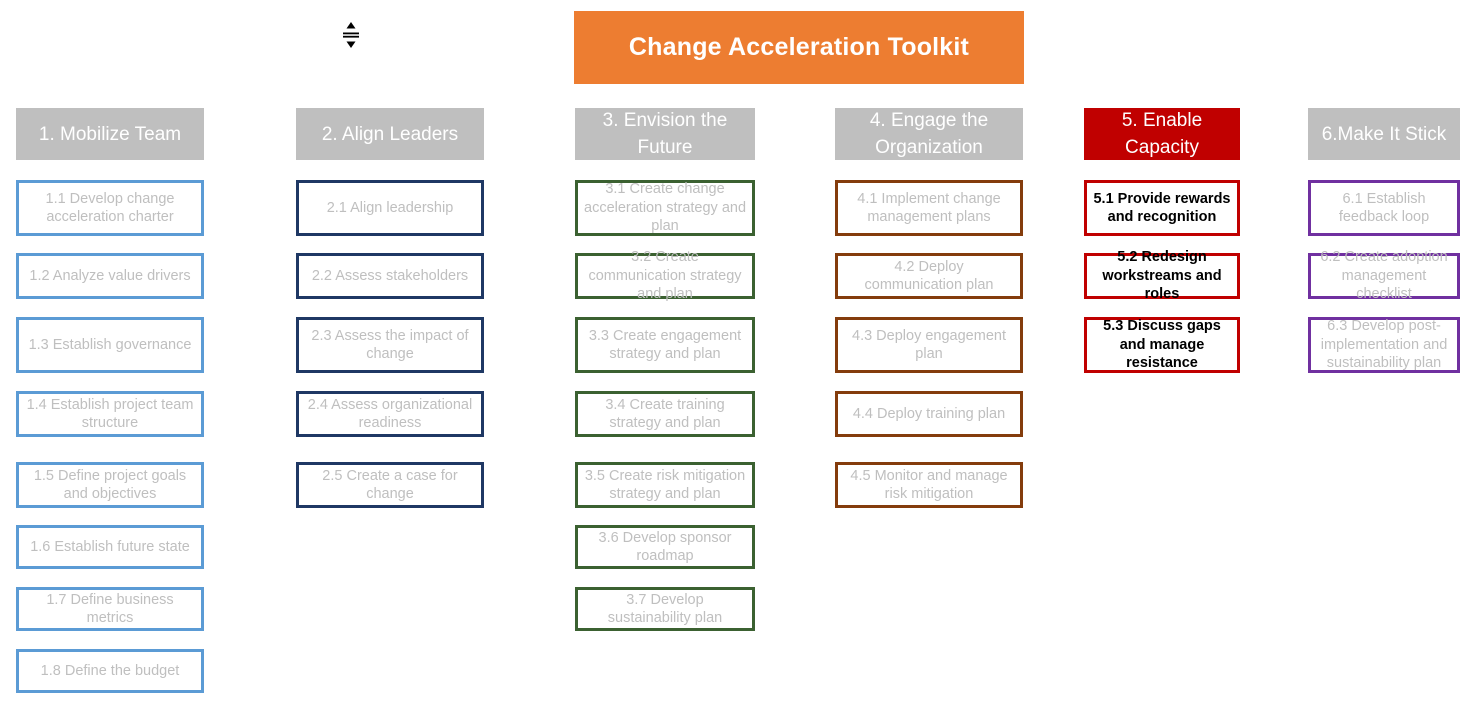 The image size is (1474, 706). Describe the element at coordinates (110, 485) in the screenshot. I see `task-node: 1.5 Define project goals and objectives` at that location.